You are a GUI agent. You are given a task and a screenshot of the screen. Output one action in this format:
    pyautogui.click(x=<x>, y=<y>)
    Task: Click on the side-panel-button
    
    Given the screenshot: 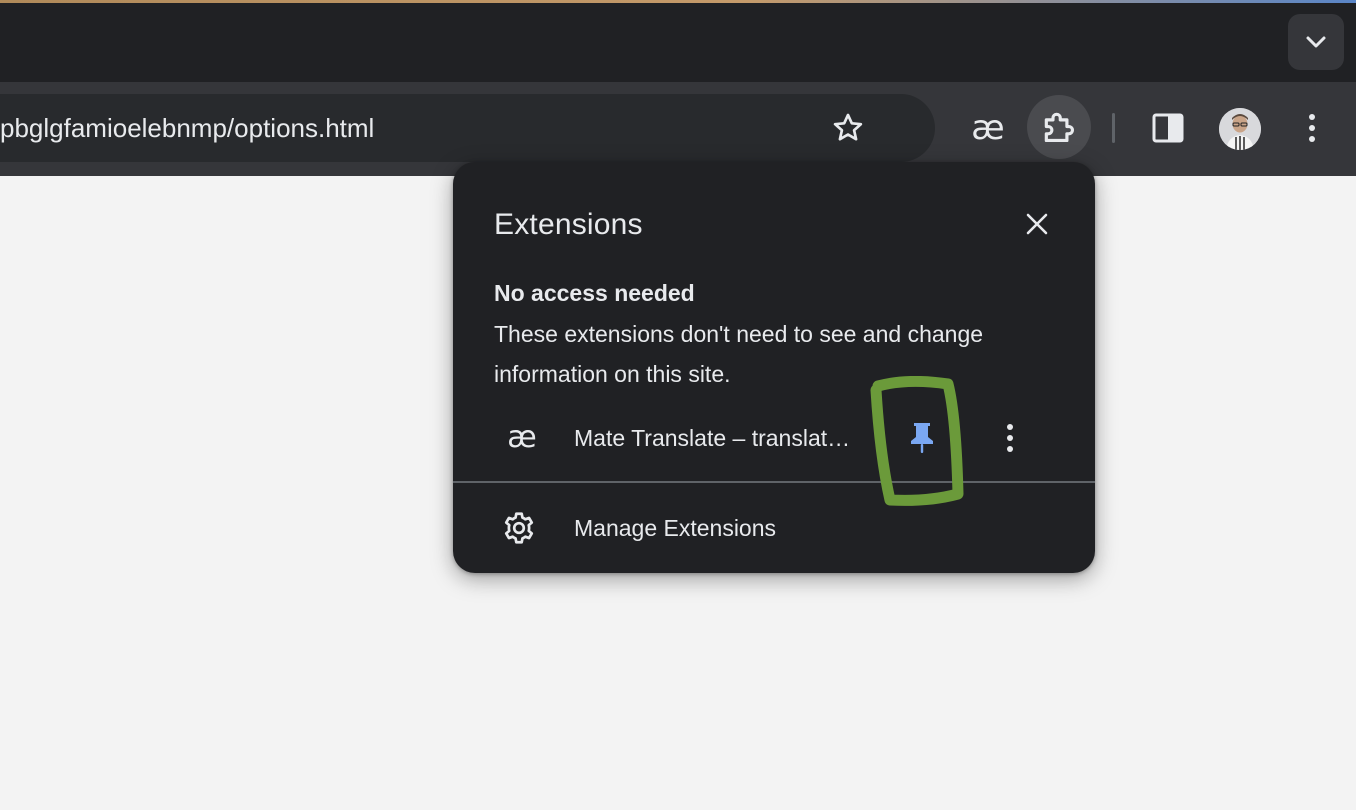 What is the action you would take?
    pyautogui.click(x=1168, y=128)
    